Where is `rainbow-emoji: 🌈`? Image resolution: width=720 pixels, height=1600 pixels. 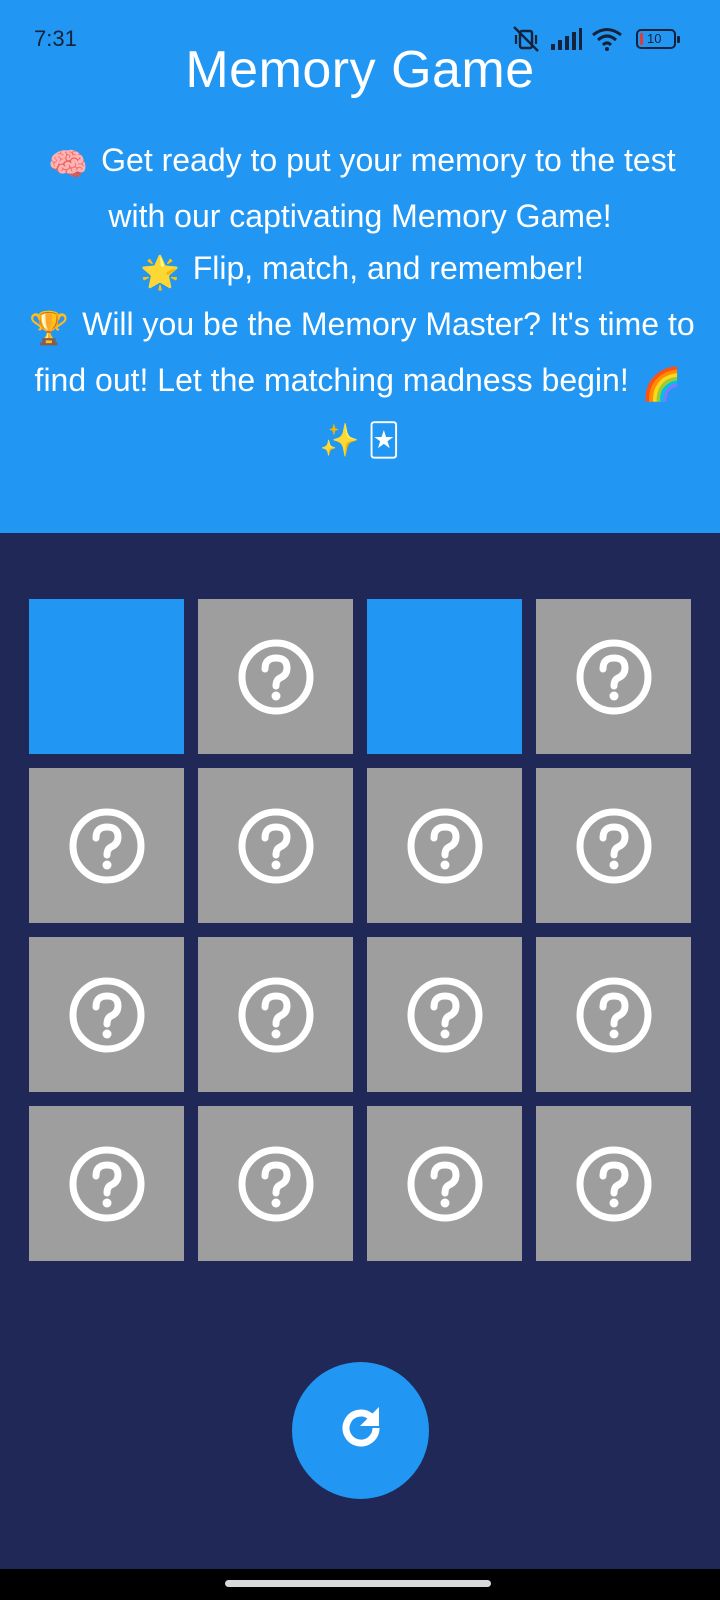
rainbow-emoji: 🌈 is located at coordinates (661, 384).